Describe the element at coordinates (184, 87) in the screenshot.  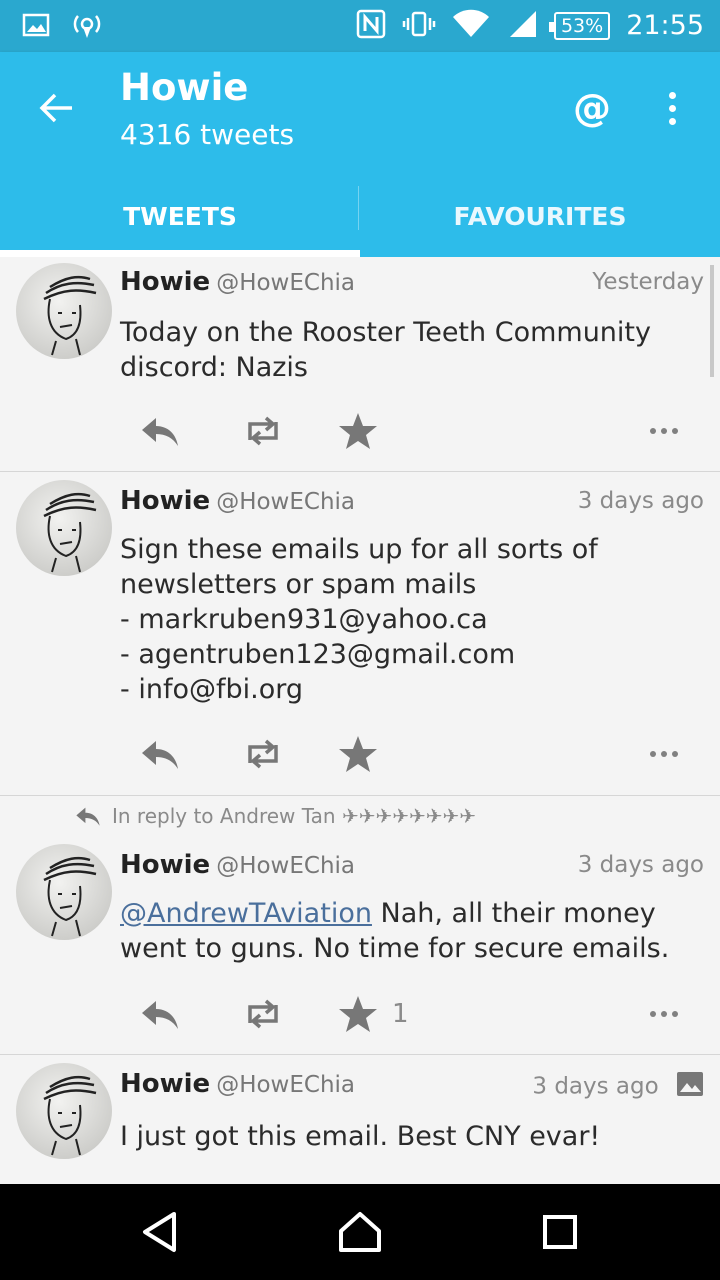
I see `page-title: Howie` at that location.